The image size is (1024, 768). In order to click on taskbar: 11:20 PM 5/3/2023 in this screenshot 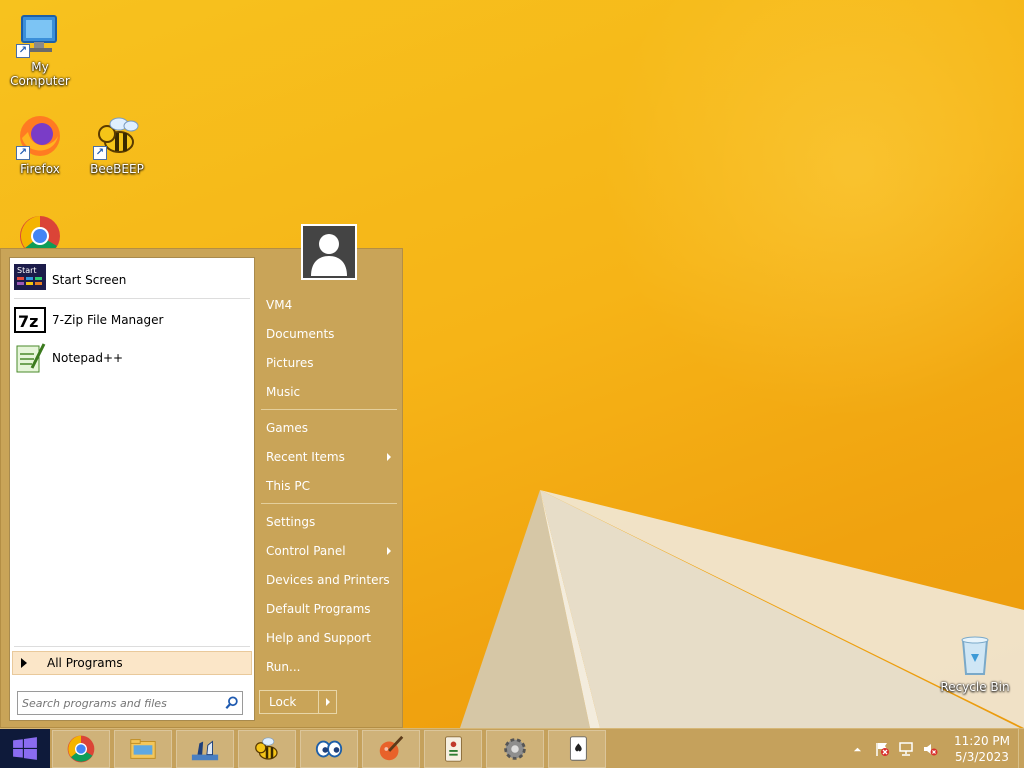, I will do `click(512, 748)`.